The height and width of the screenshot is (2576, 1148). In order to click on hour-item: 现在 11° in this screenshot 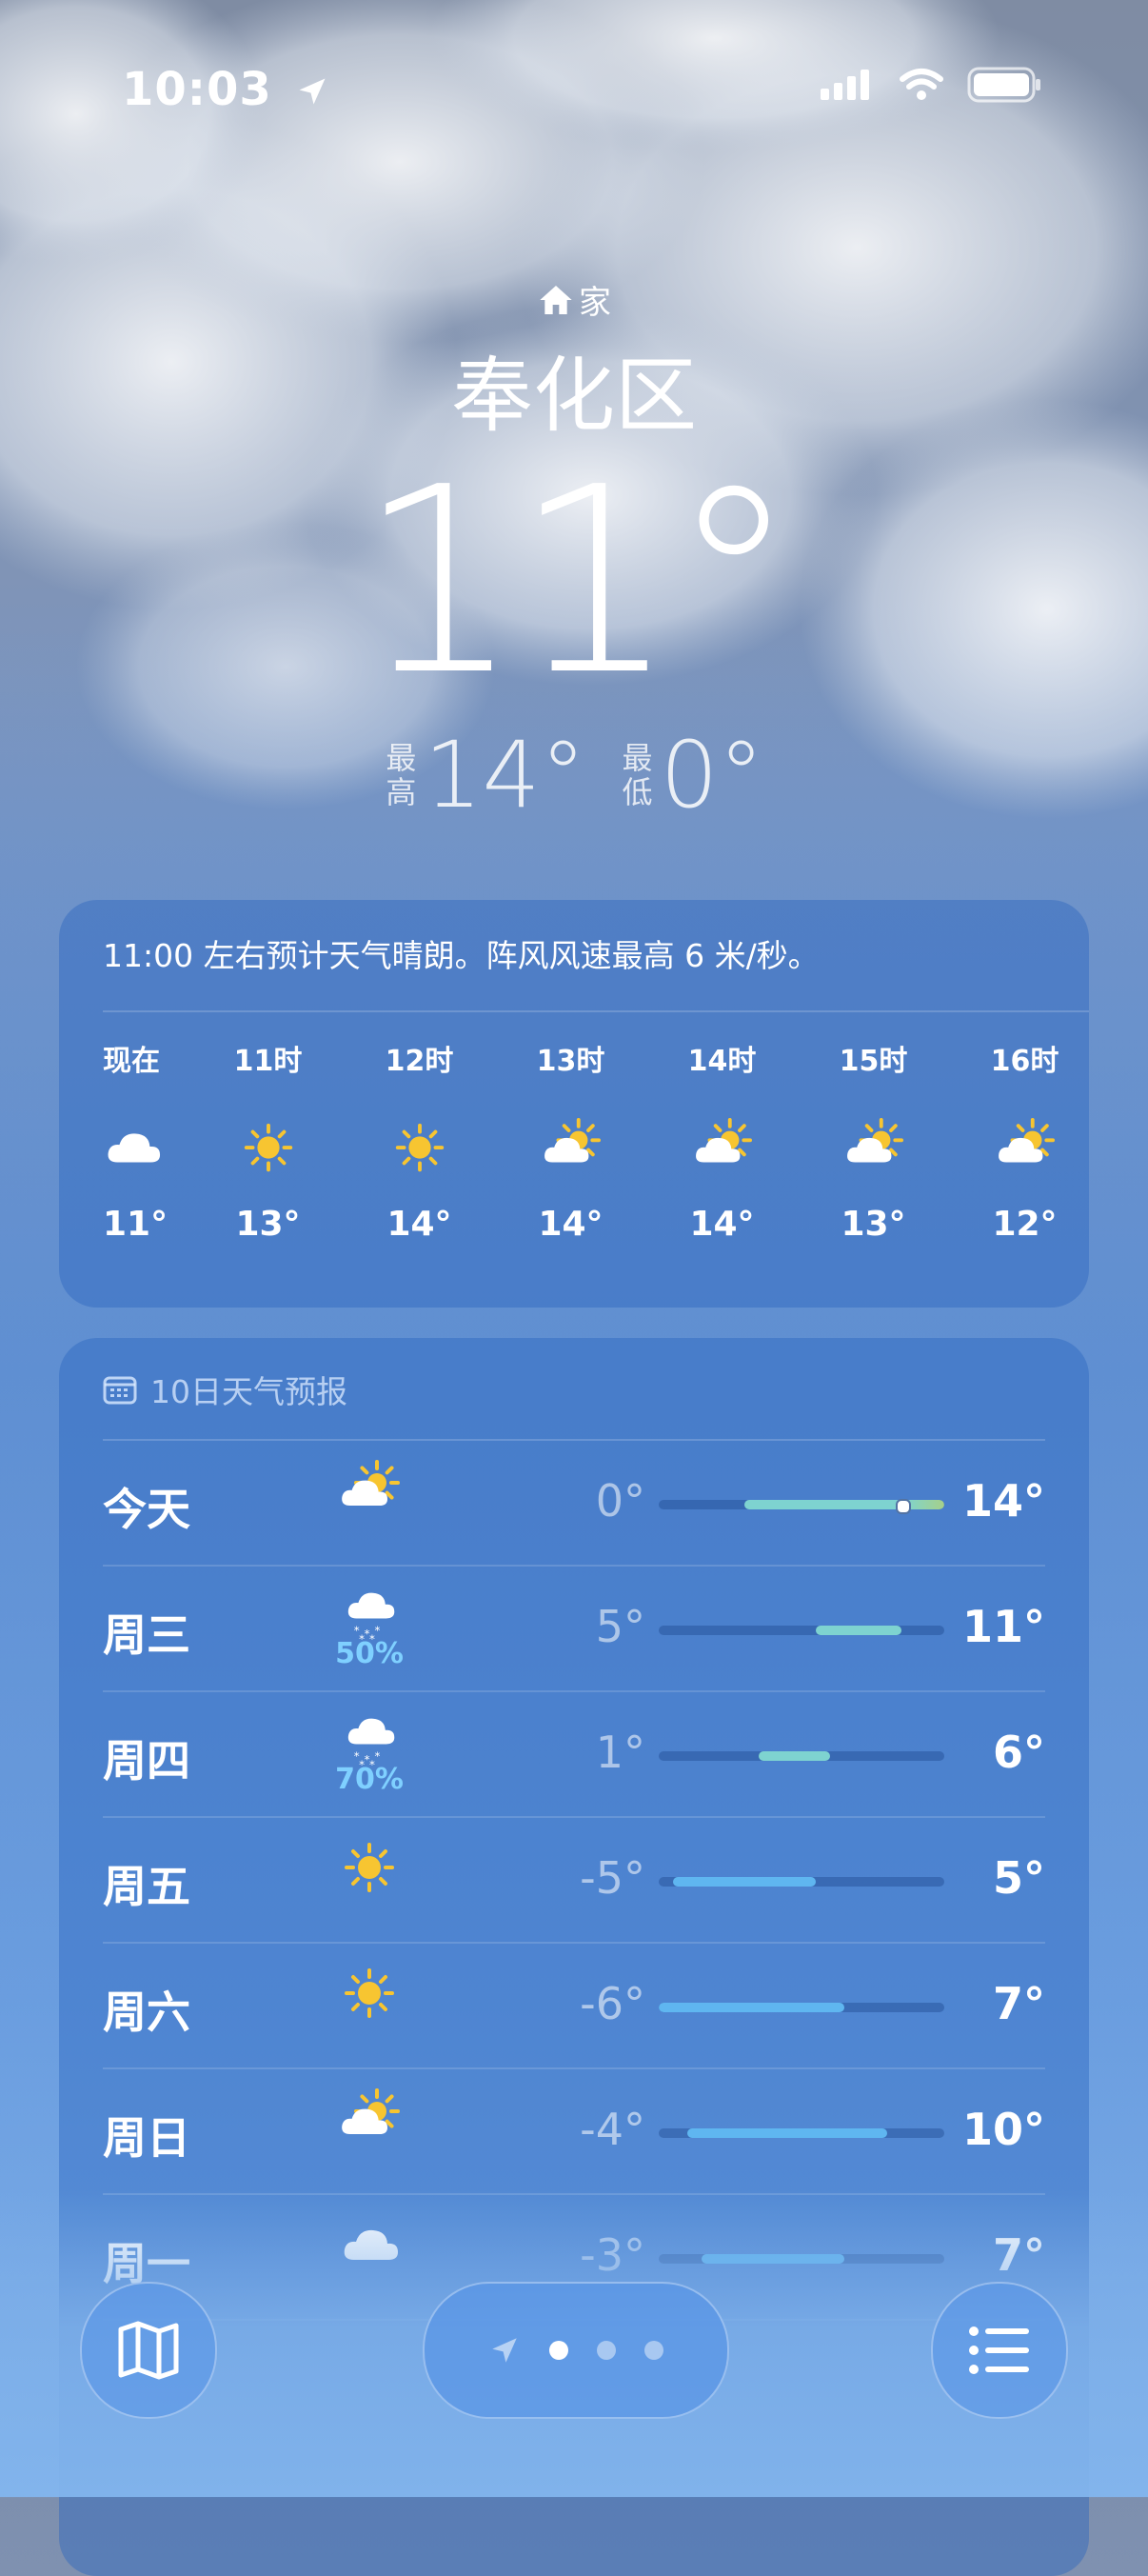, I will do `click(147, 1138)`.